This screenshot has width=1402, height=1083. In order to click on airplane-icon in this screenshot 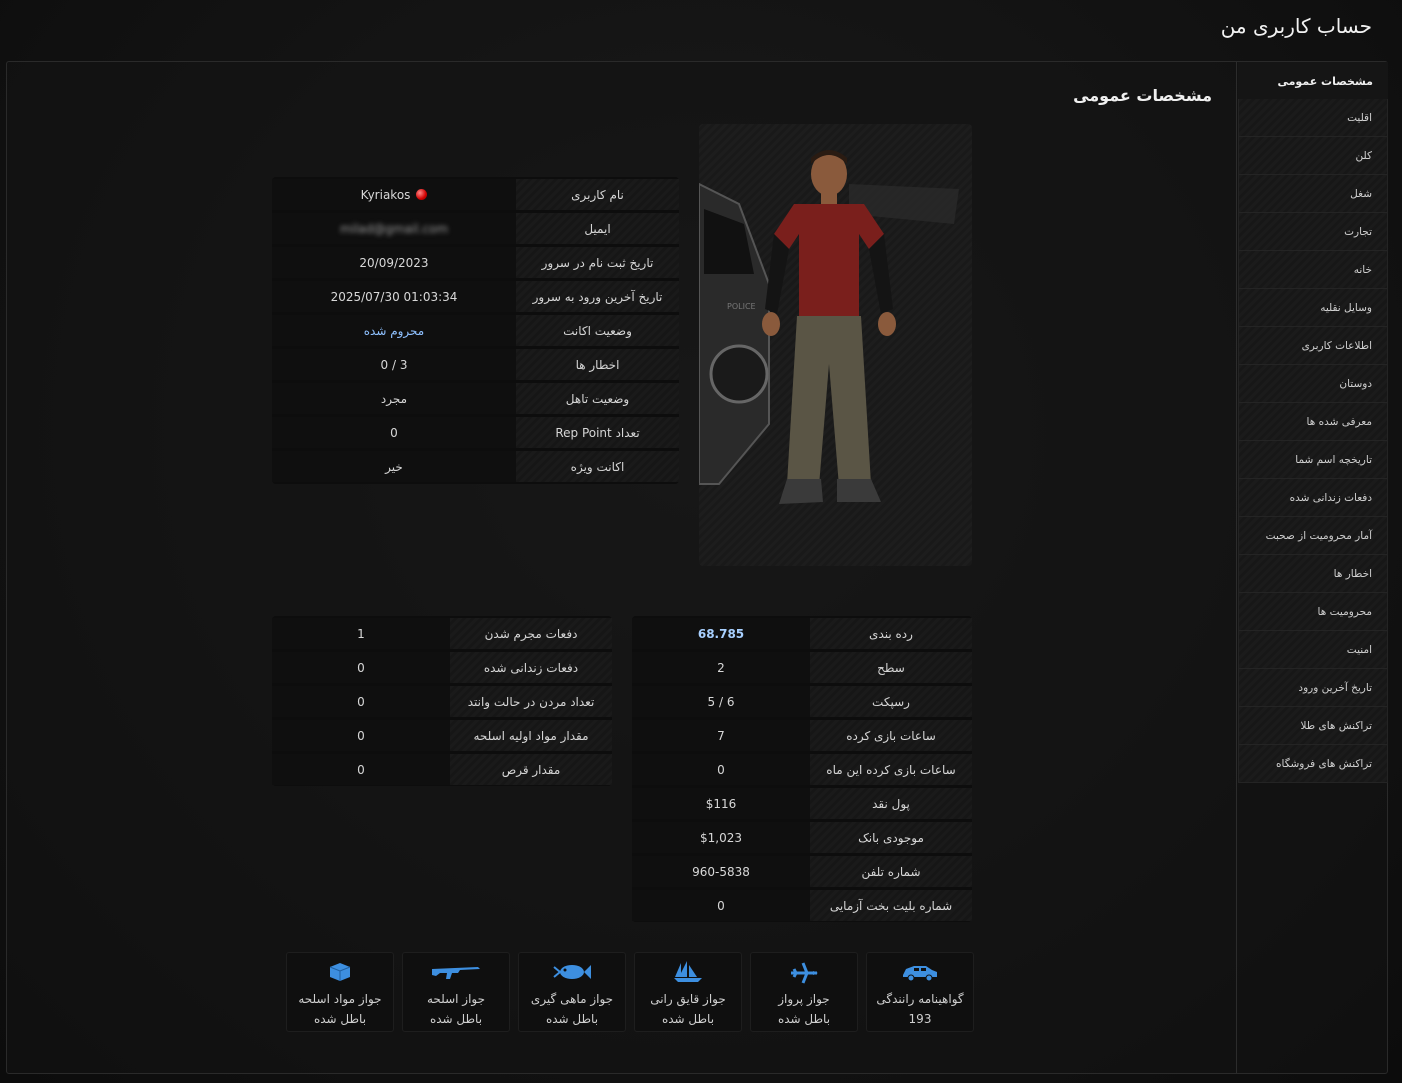, I will do `click(804, 972)`.